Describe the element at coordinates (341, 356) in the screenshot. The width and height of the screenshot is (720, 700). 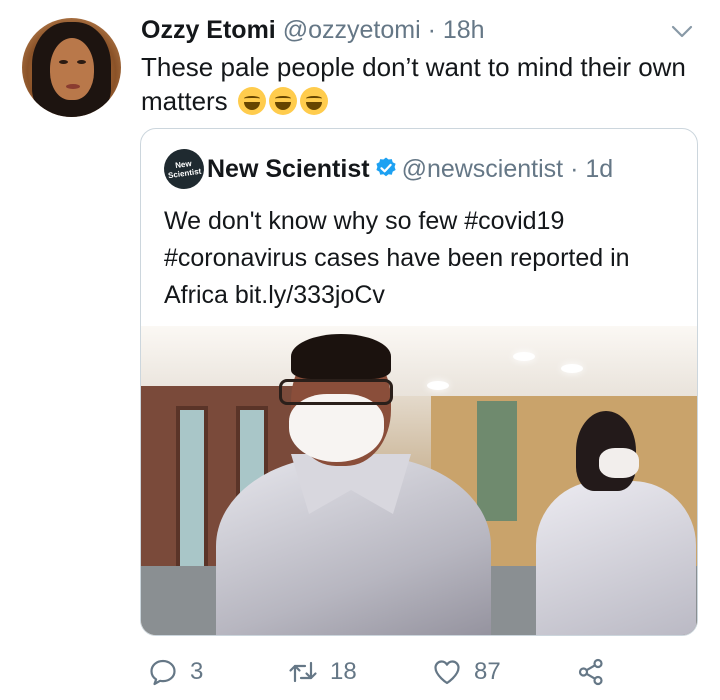
I see `photo-man-hair` at that location.